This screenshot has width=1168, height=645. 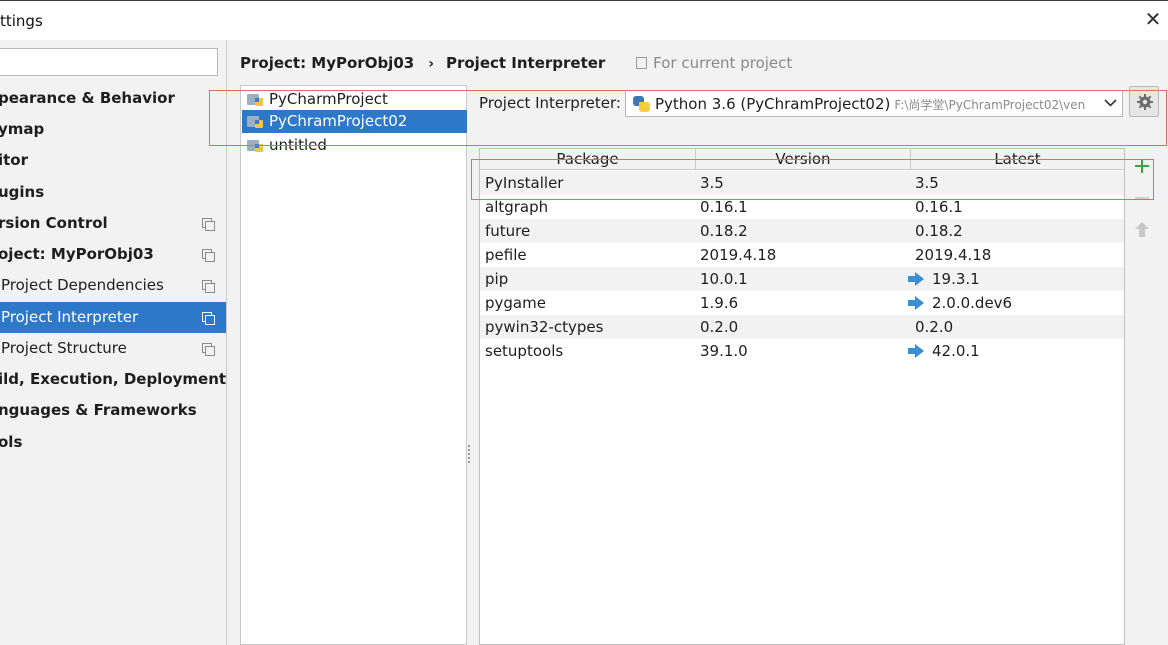 What do you see at coordinates (953, 255) in the screenshot?
I see `package-latest: 2019.4.18` at bounding box center [953, 255].